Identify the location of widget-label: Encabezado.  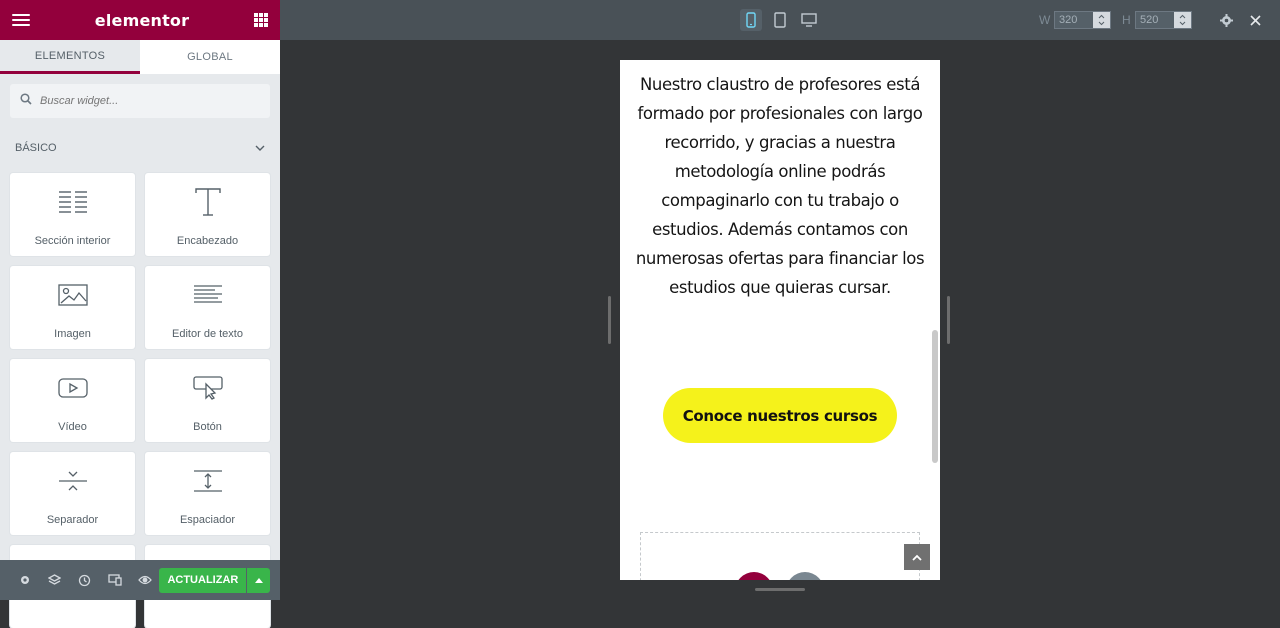
(207, 241).